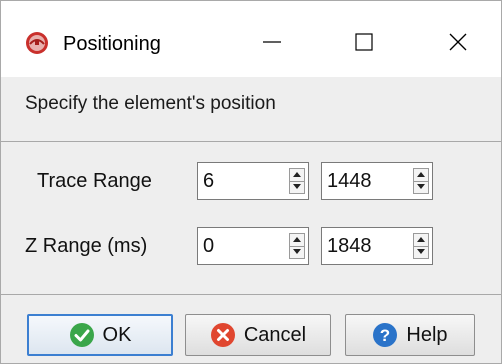  Describe the element at coordinates (117, 334) in the screenshot. I see `ok-label: OK` at that location.